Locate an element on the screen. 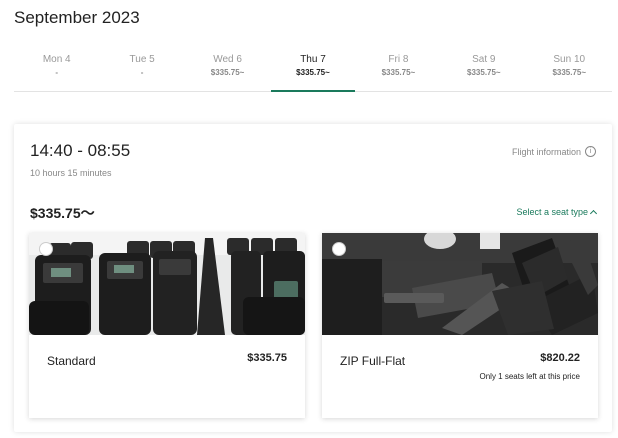 This screenshot has width=618, height=438. chevron-up-icon is located at coordinates (593, 213).